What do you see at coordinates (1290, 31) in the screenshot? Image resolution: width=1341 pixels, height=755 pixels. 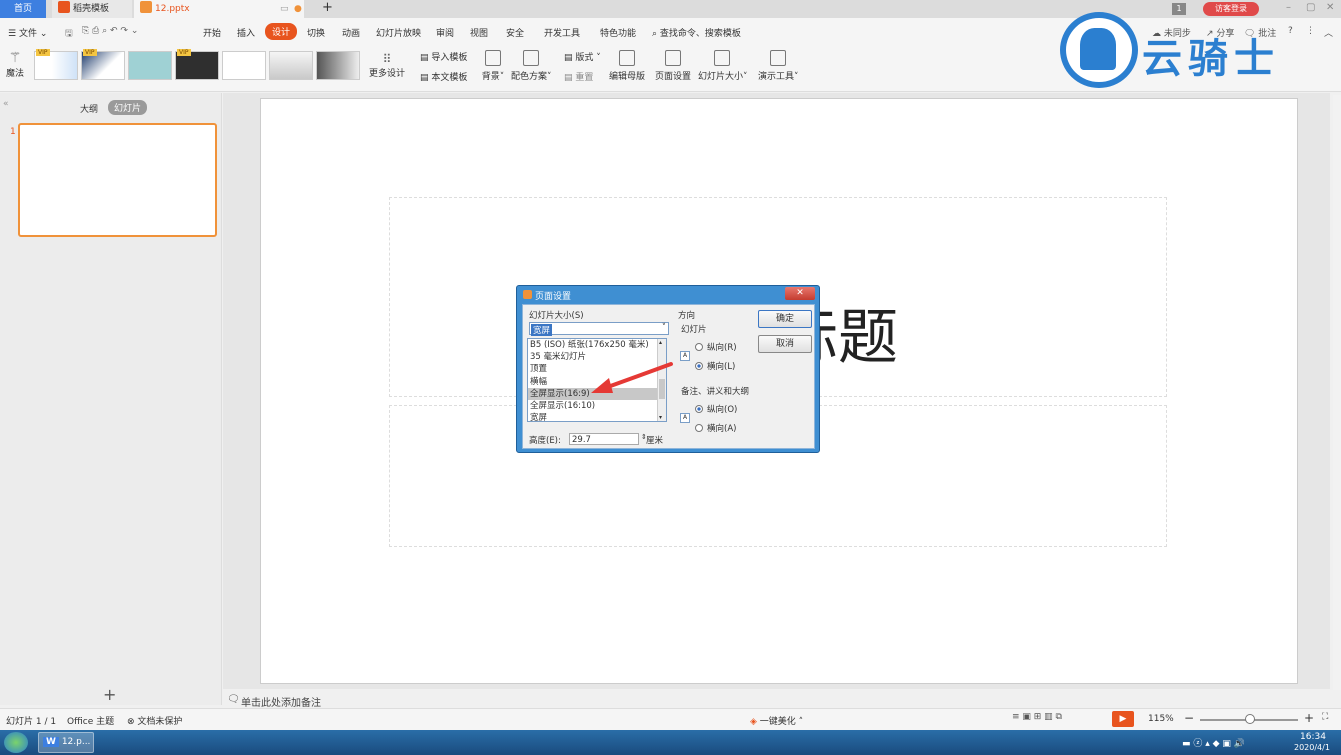 I see `help-icon: ?` at bounding box center [1290, 31].